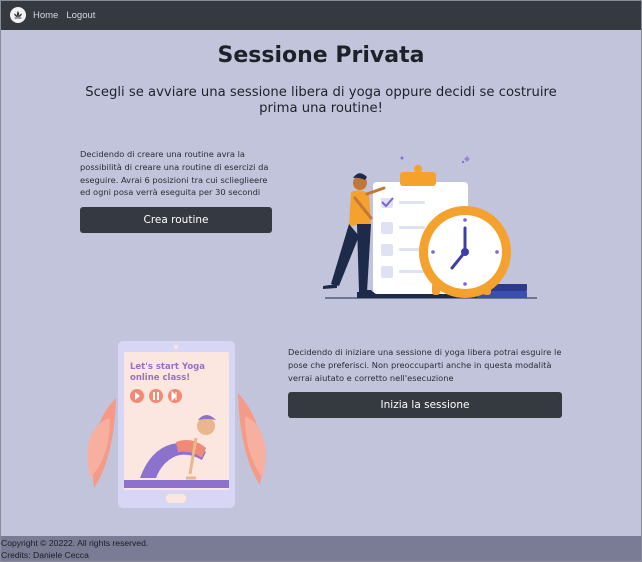 This screenshot has height=562, width=642. I want to click on footer-credits: Credits: Daniele Cecca, so click(45, 555).